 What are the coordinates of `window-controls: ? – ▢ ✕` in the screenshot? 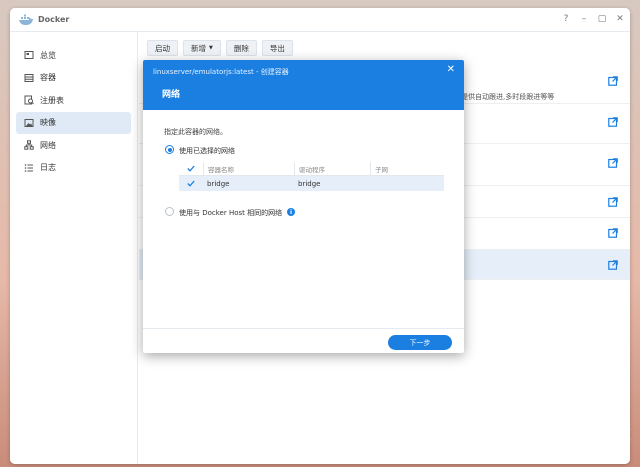 It's located at (593, 19).